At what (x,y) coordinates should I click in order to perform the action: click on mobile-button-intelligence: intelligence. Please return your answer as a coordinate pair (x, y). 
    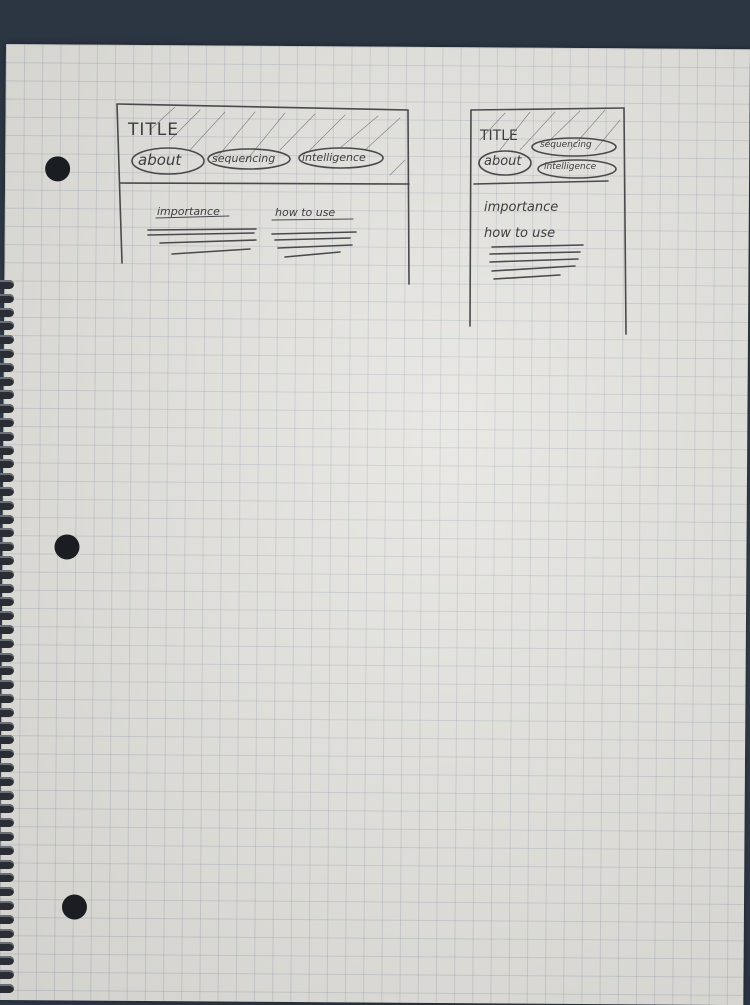
    Looking at the image, I should click on (570, 167).